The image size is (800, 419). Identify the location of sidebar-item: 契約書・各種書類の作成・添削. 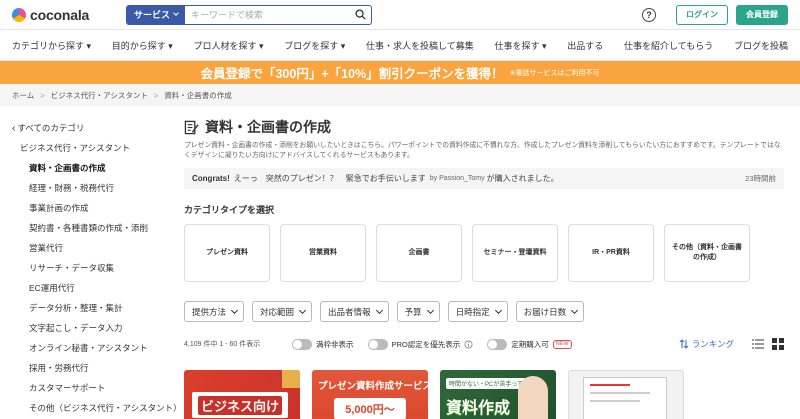
(94, 228).